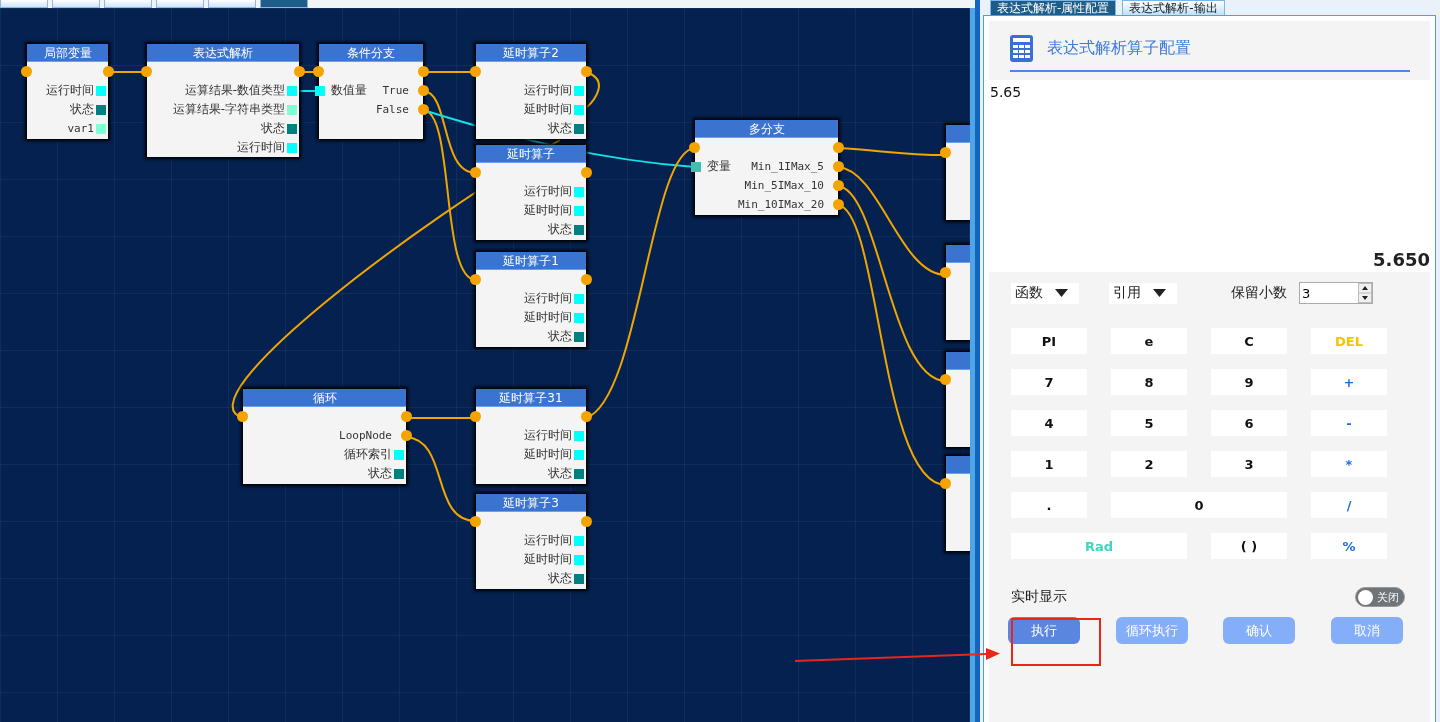  Describe the element at coordinates (1049, 464) in the screenshot. I see `keypad-key: 1` at that location.